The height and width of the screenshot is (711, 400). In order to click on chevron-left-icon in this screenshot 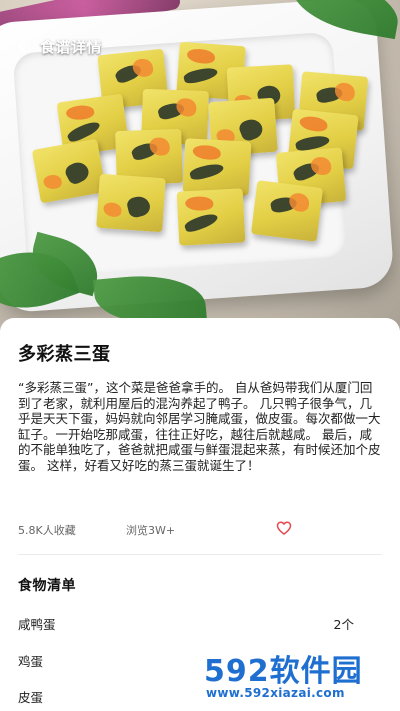, I will do `click(22, 46)`.